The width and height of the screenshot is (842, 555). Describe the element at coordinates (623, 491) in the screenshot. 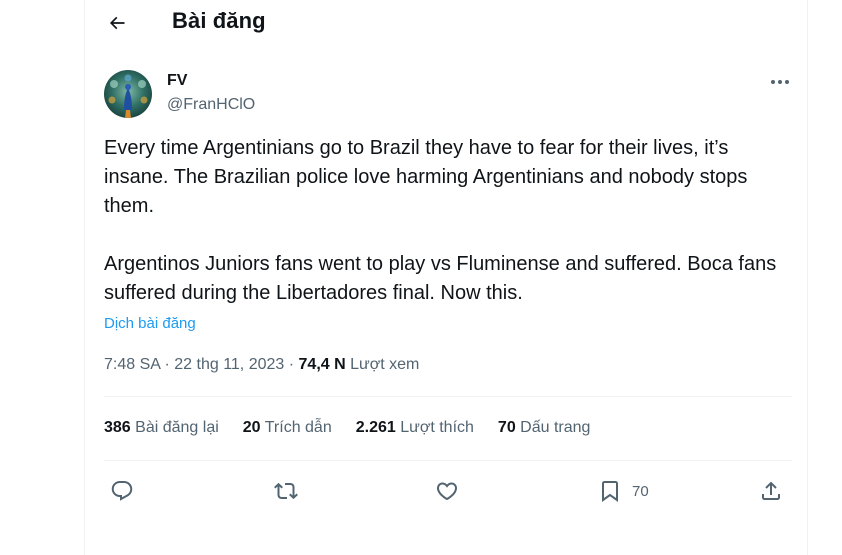

I see `bookmark-button: 70` at that location.